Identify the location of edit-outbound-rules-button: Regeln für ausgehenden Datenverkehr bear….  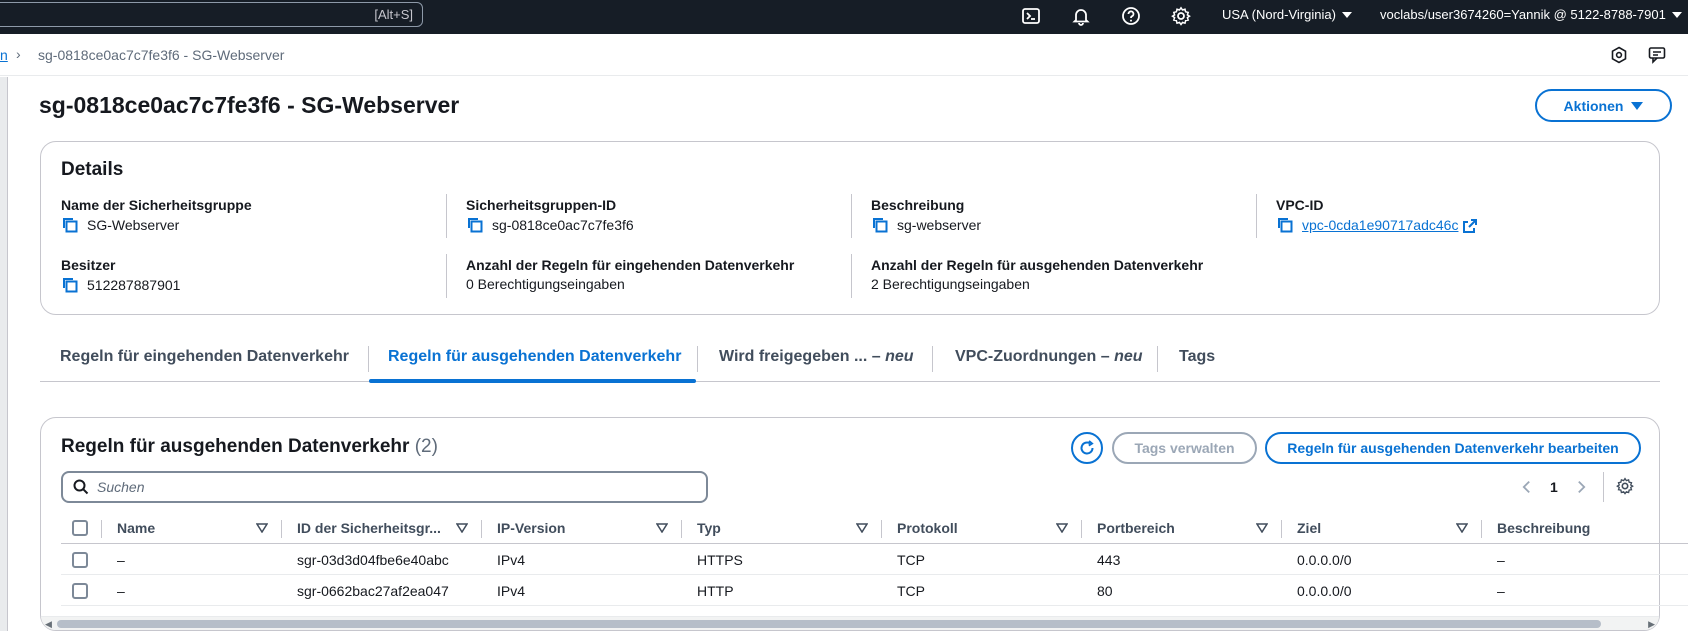
(1453, 448).